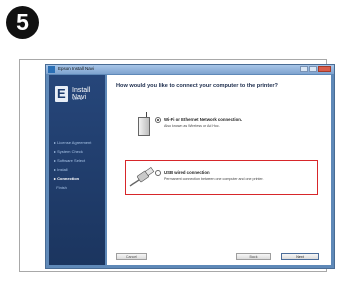  What do you see at coordinates (203, 120) in the screenshot?
I see `option-wifi-title: Wi-Fi or Ethernet Network connection.` at bounding box center [203, 120].